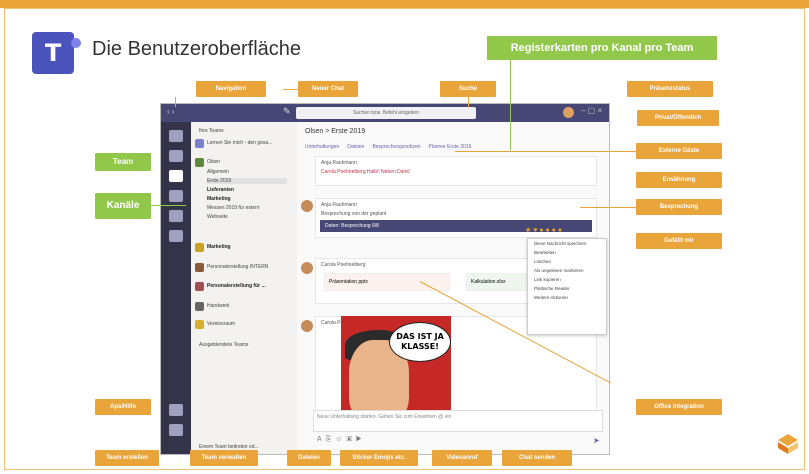 The image size is (809, 474). Describe the element at coordinates (567, 270) in the screenshot. I see `menu-item-unread: Als ungelesen markieren` at that location.